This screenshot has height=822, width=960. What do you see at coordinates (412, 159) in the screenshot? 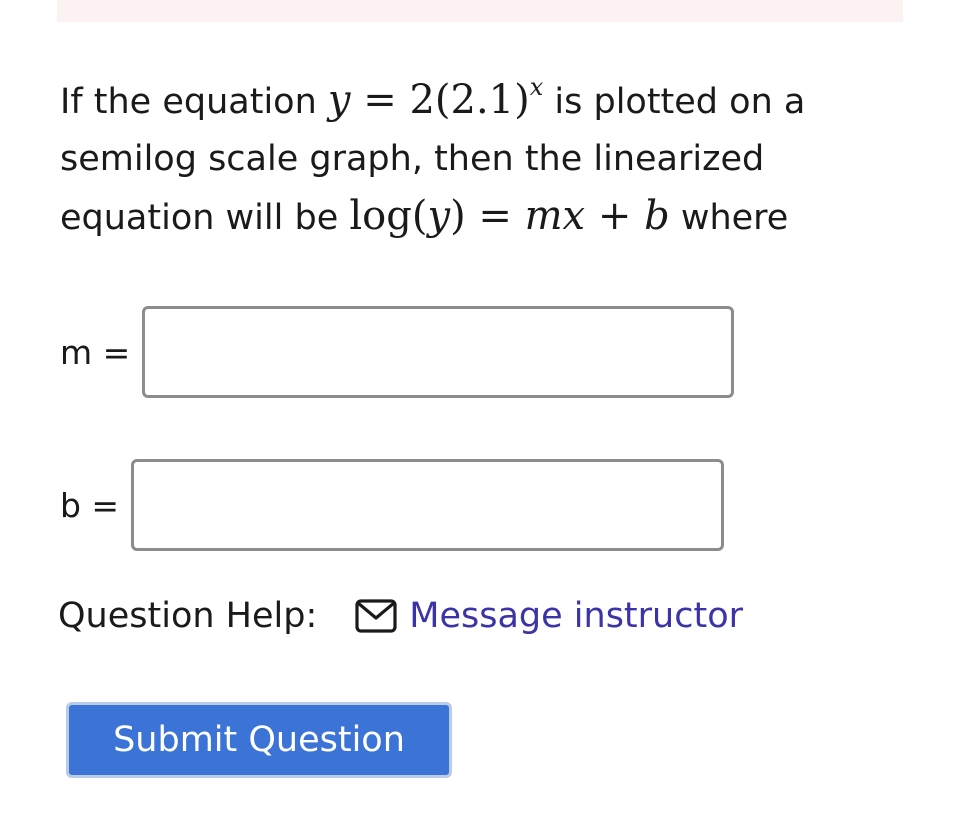
I see `question-text-segment: semilog scale graph, then the linearized` at bounding box center [412, 159].